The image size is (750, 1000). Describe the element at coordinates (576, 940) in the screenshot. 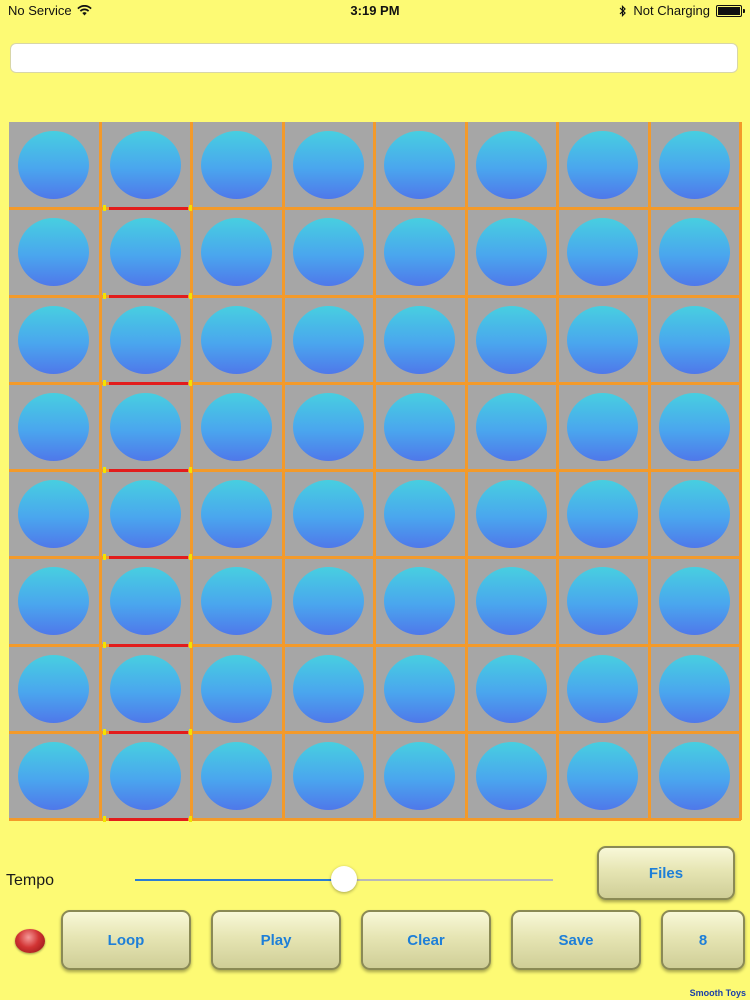

I see `save-button: Save` at that location.